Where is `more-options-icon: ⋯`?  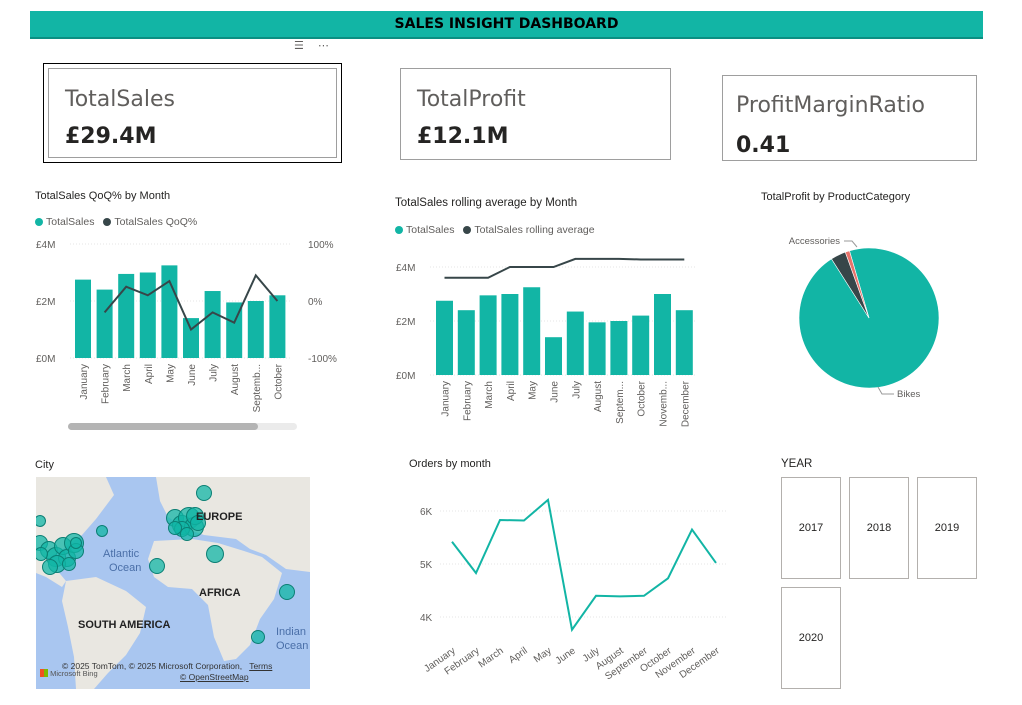 more-options-icon: ⋯ is located at coordinates (330, 46).